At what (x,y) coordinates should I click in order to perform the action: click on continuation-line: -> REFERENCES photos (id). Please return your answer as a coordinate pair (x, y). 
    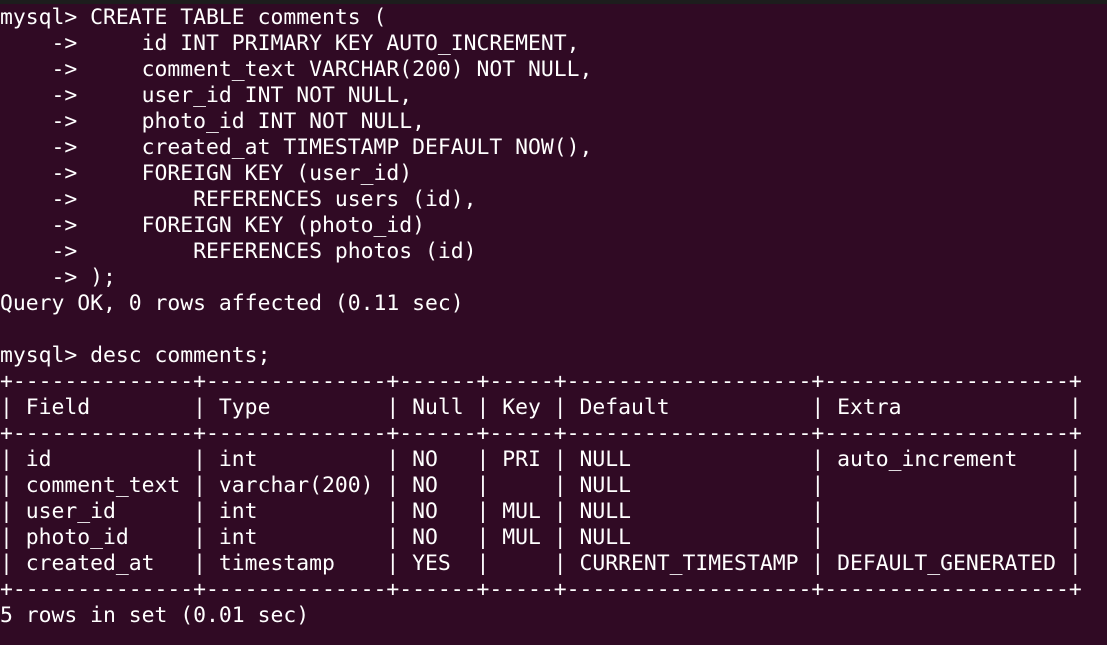
    Looking at the image, I should click on (238, 251).